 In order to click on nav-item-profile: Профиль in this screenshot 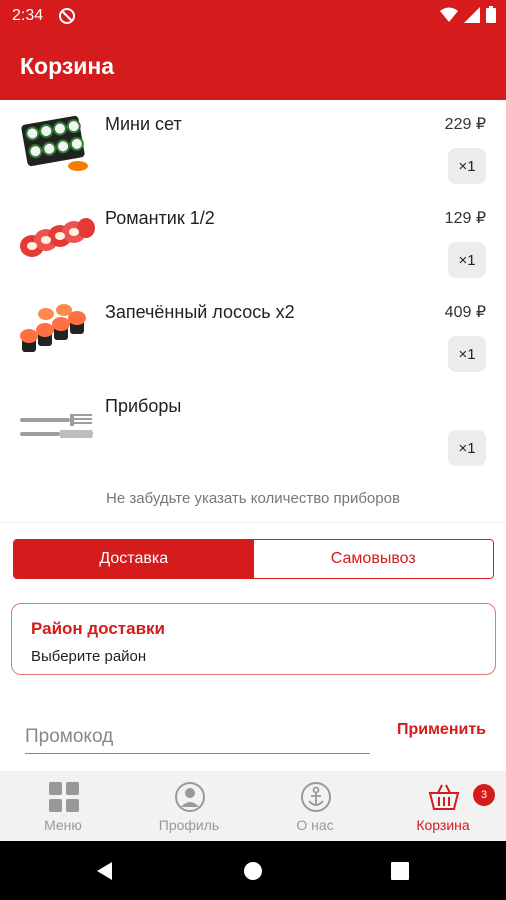, I will do `click(189, 806)`.